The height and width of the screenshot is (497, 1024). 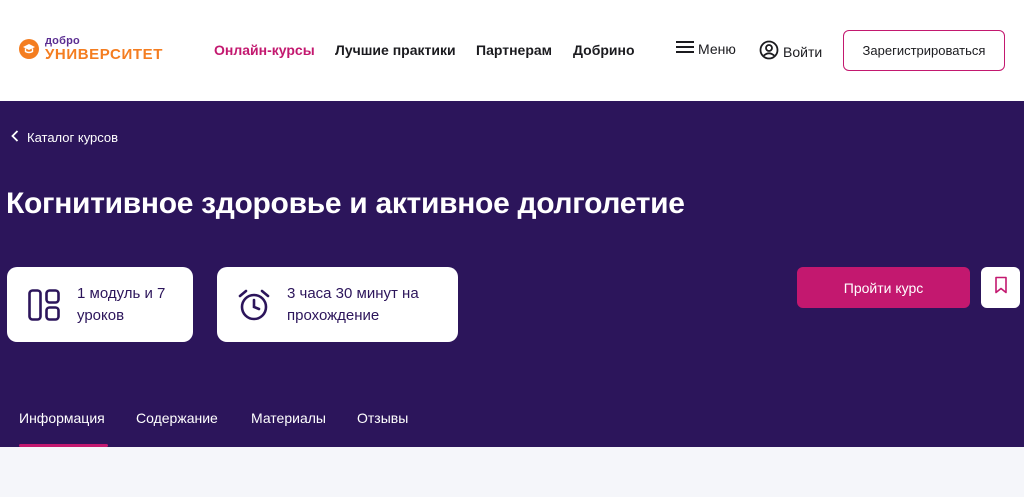 I want to click on graduation-cap-icon, so click(x=29, y=49).